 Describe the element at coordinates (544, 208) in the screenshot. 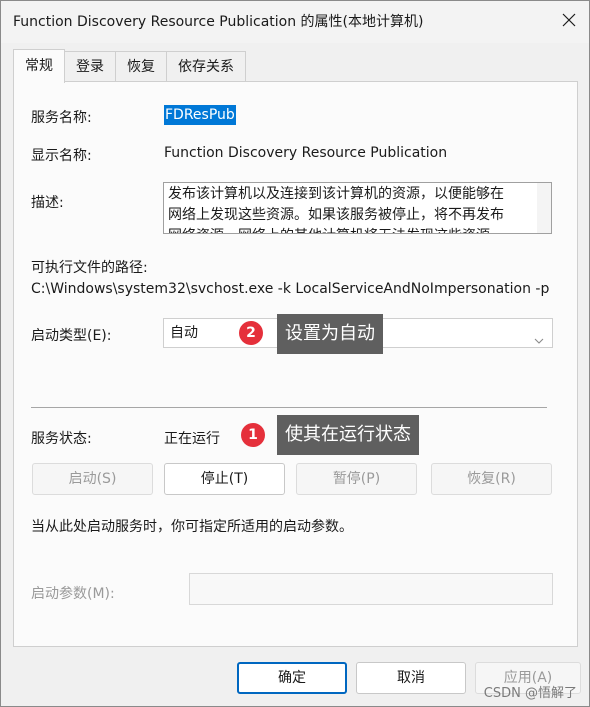

I see `description-scrollbar` at that location.